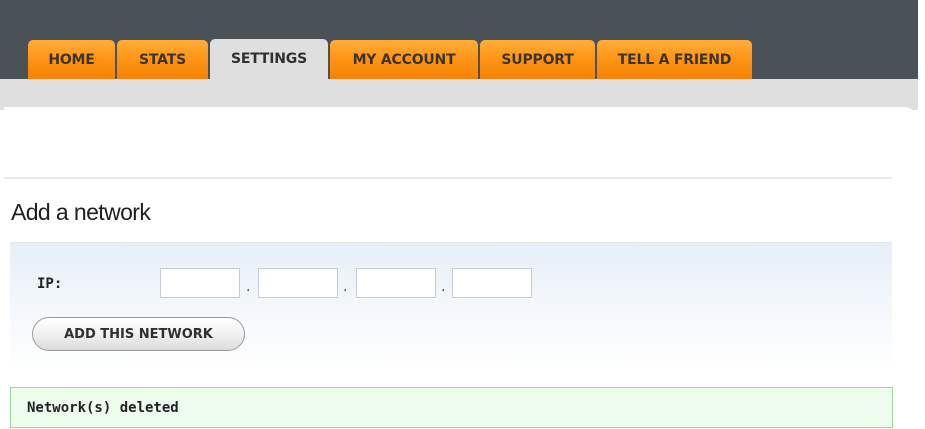  I want to click on ip-octet-1-input, so click(200, 283).